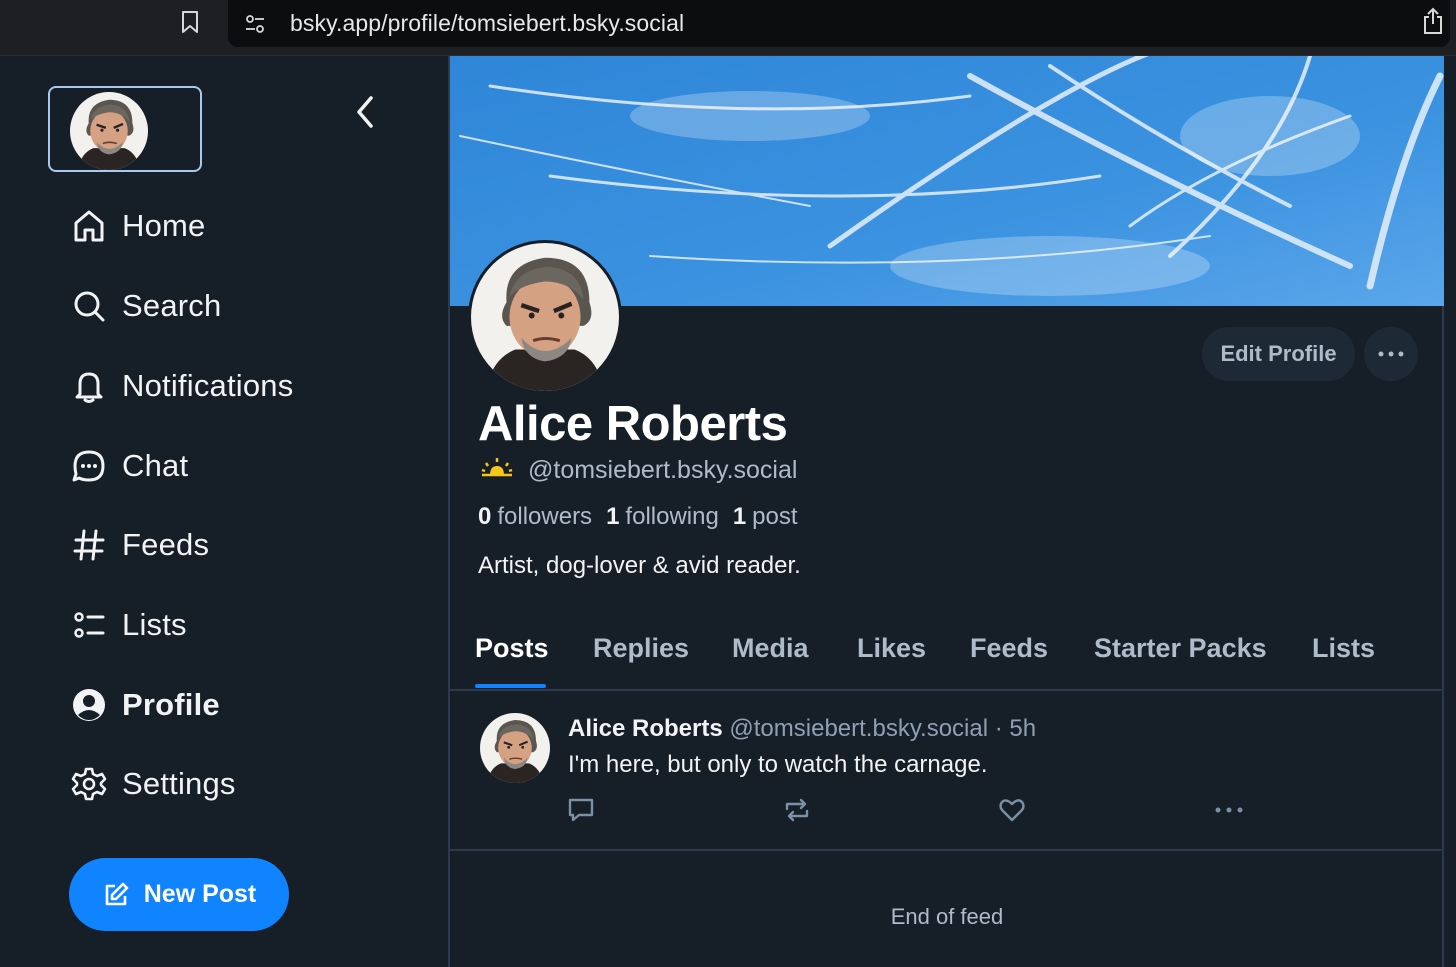 The image size is (1456, 967). I want to click on reply-icon, so click(581, 810).